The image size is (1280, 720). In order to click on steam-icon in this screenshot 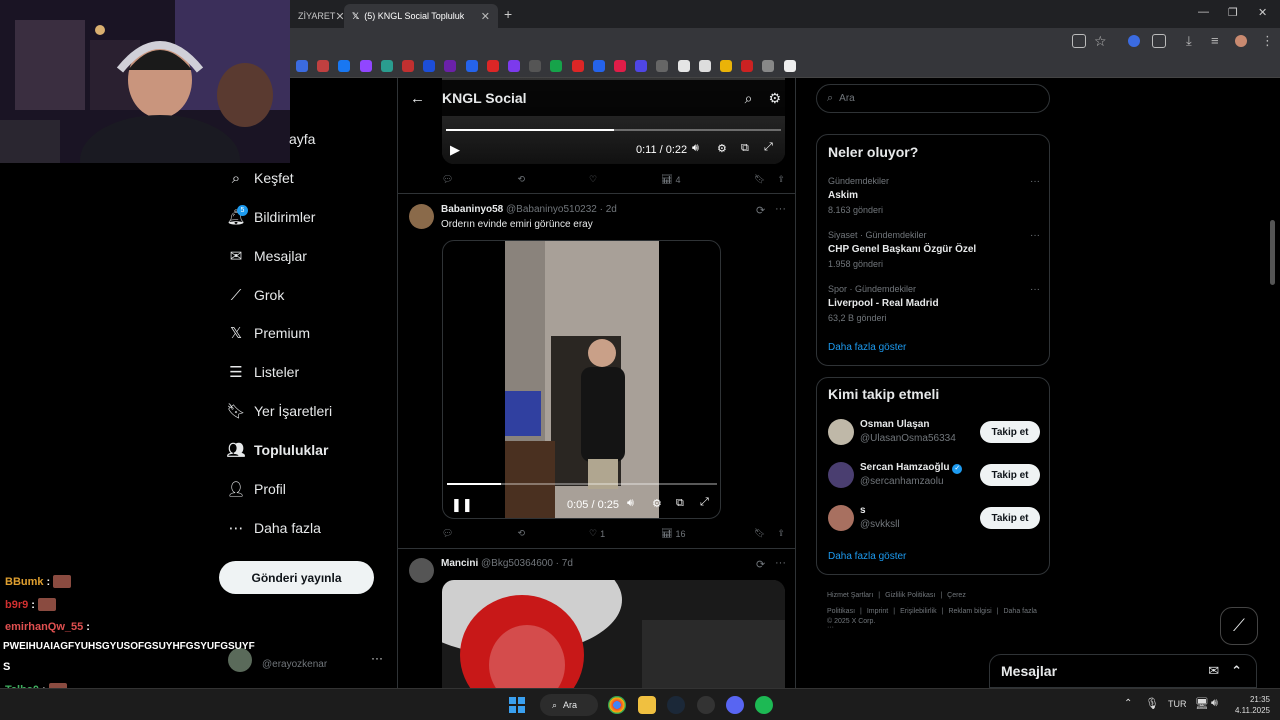, I will do `click(676, 705)`.